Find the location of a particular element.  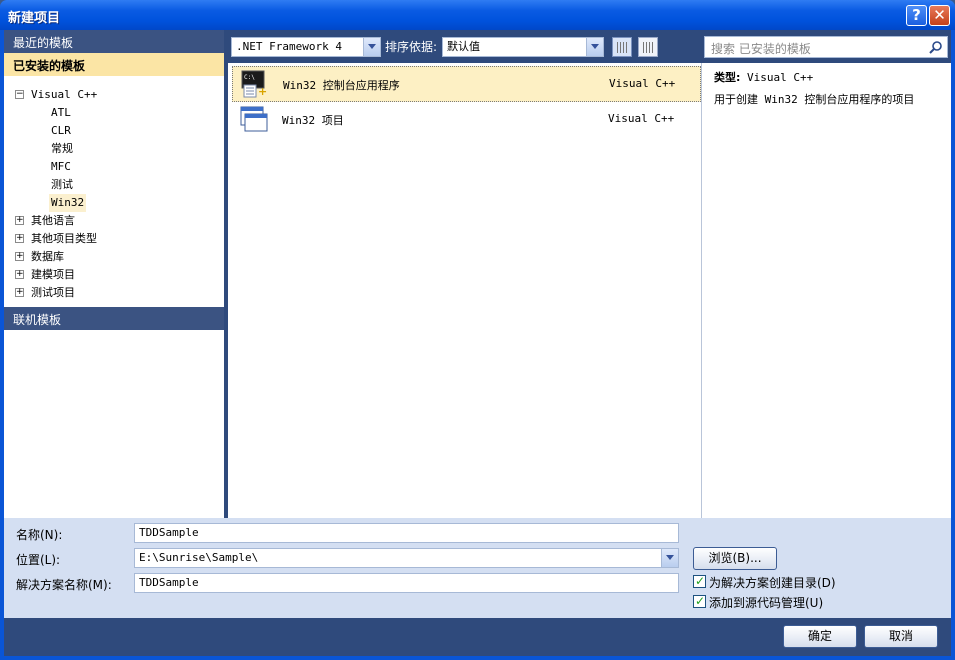

close-icon: ✕ is located at coordinates (939, 15).